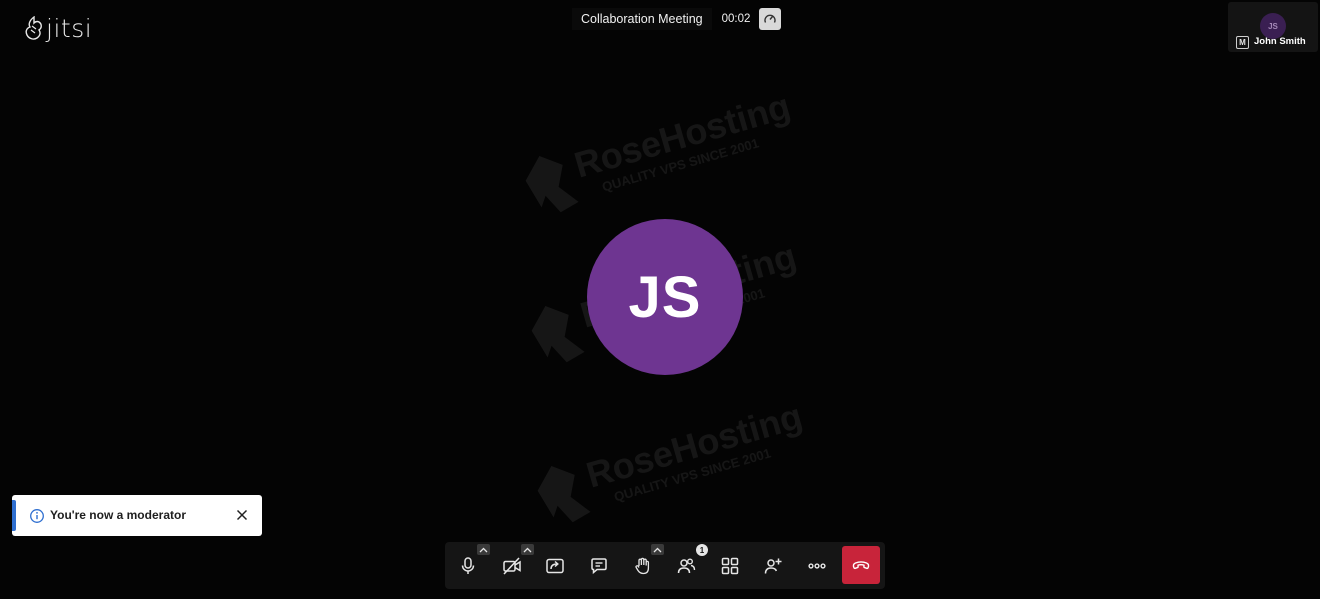  I want to click on close-icon, so click(242, 515).